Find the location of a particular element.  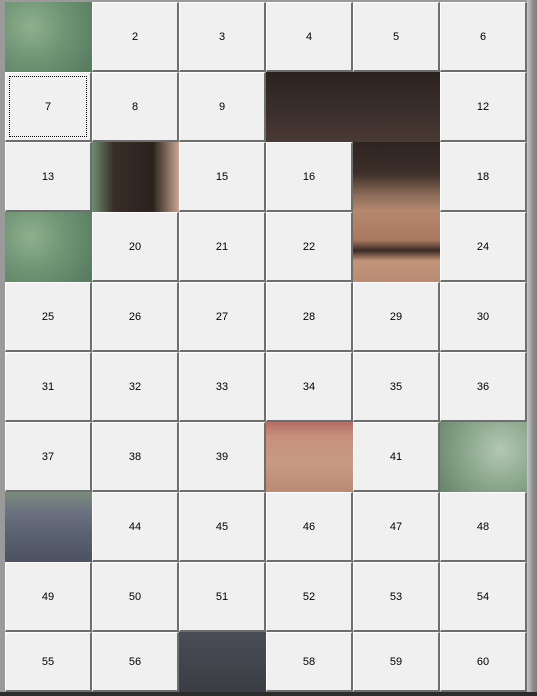

puzzle-tile-29: 29 is located at coordinates (396, 317).